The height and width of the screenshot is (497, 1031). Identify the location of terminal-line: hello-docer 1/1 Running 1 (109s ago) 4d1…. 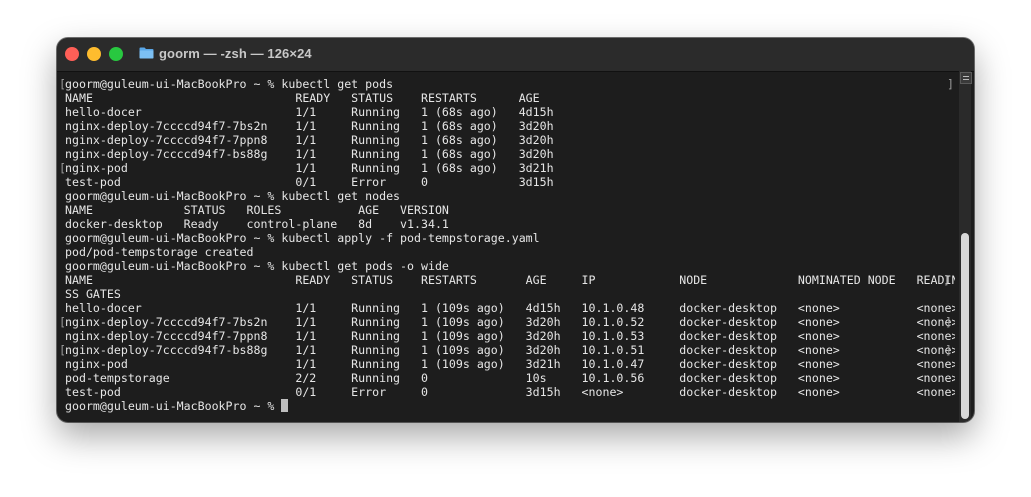
(510, 308).